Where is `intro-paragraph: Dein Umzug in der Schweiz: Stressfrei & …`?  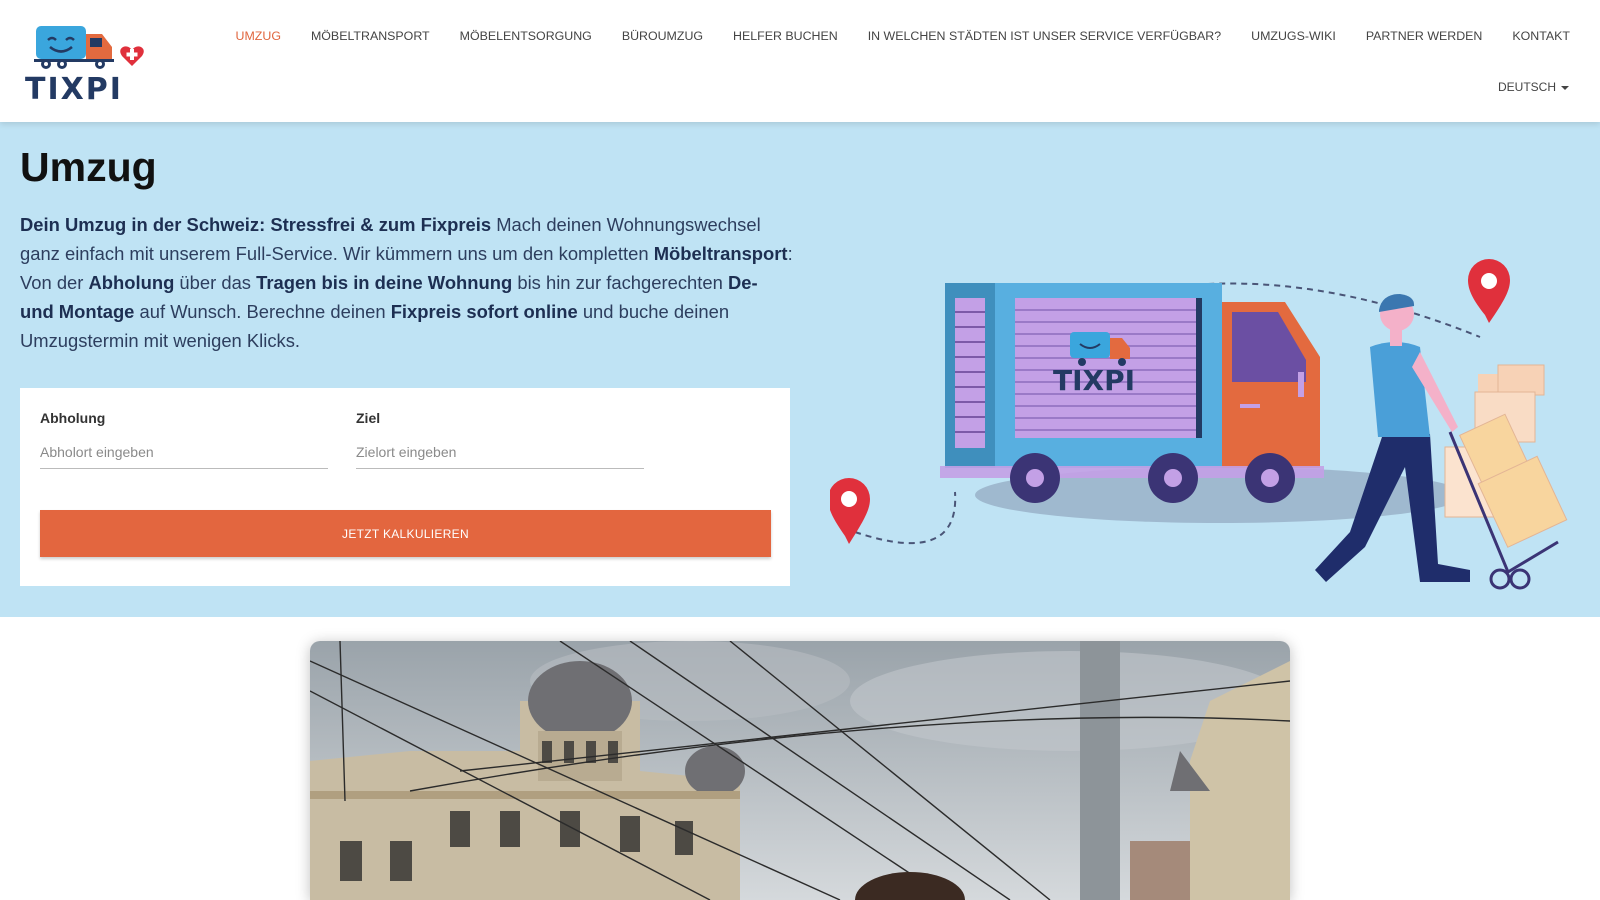 intro-paragraph: Dein Umzug in der Schweiz: Stressfrei & … is located at coordinates (407, 282).